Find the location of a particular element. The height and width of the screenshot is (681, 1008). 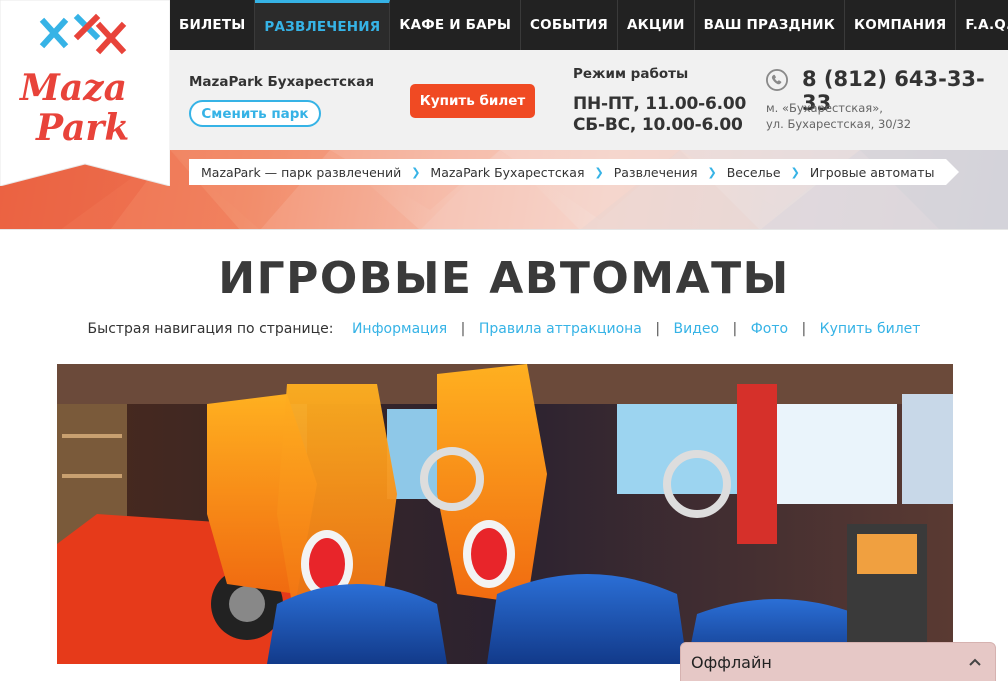

logo-text-maza: Maza is located at coordinates (72, 88).